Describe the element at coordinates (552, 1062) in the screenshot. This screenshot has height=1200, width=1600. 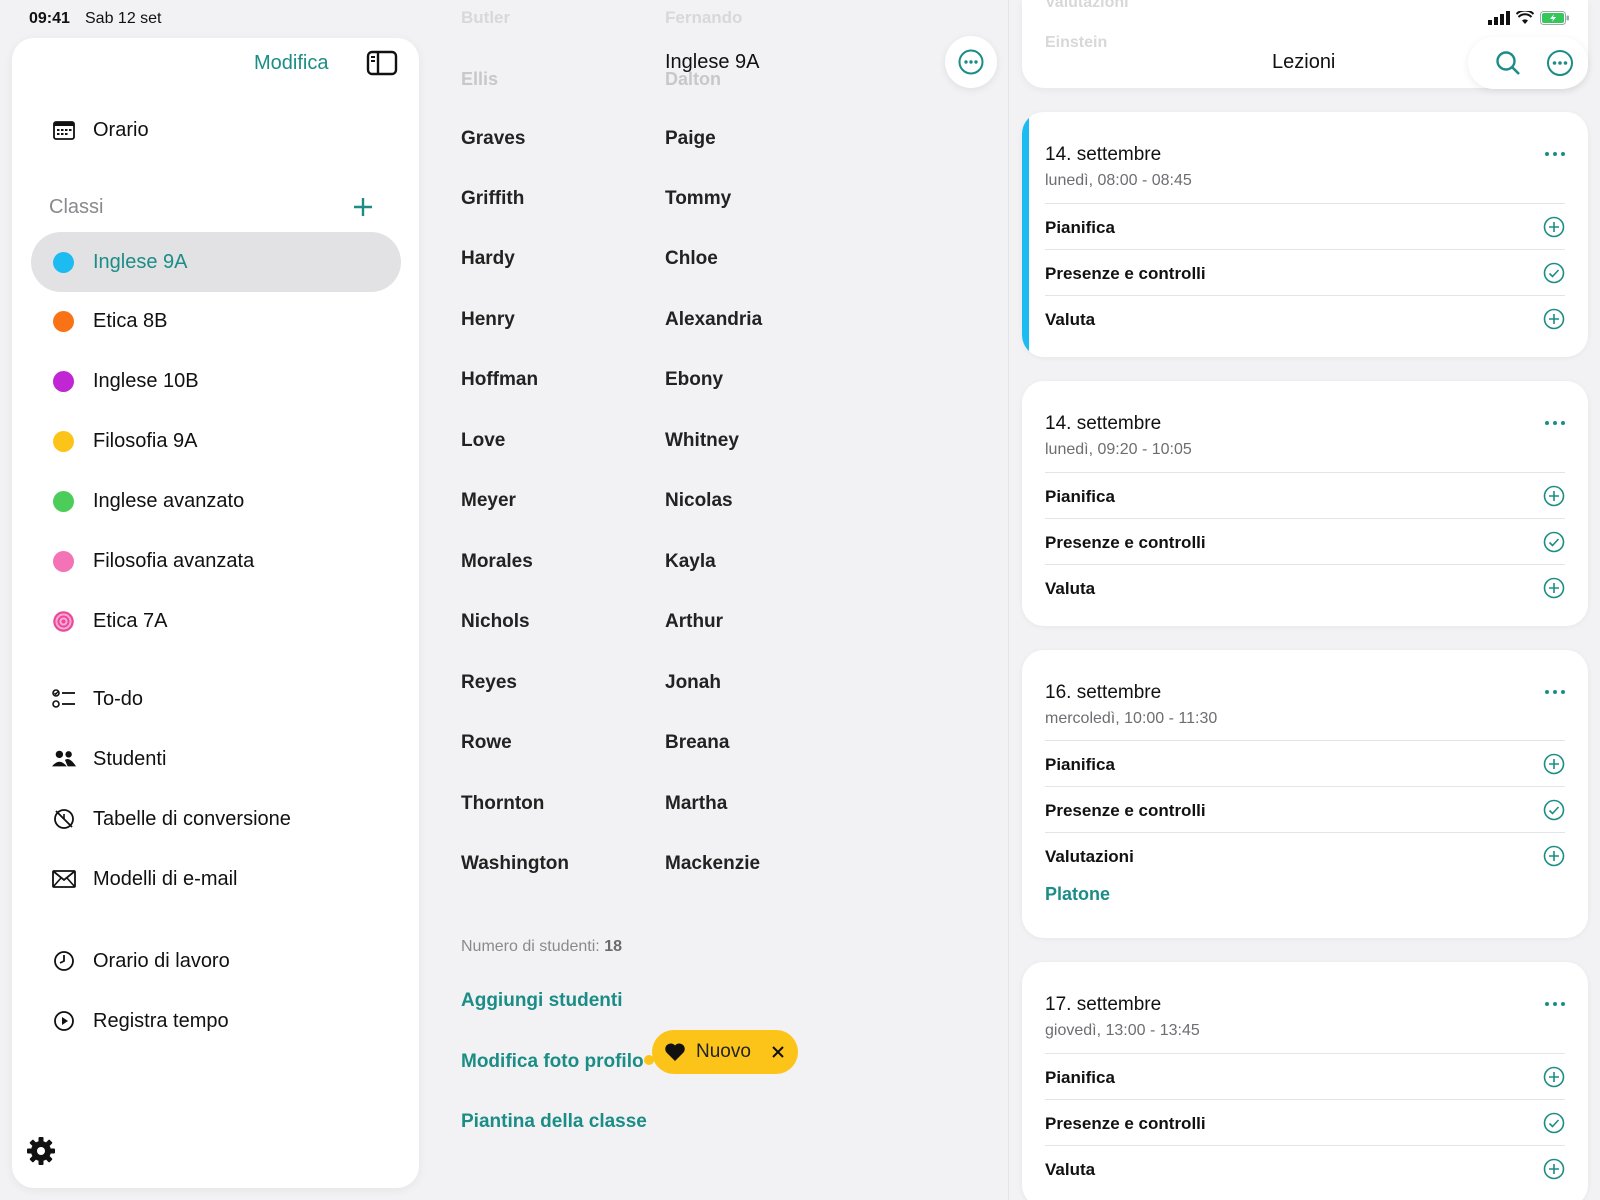
I see `edit-profile-photo-link: Modifica foto profilo` at that location.